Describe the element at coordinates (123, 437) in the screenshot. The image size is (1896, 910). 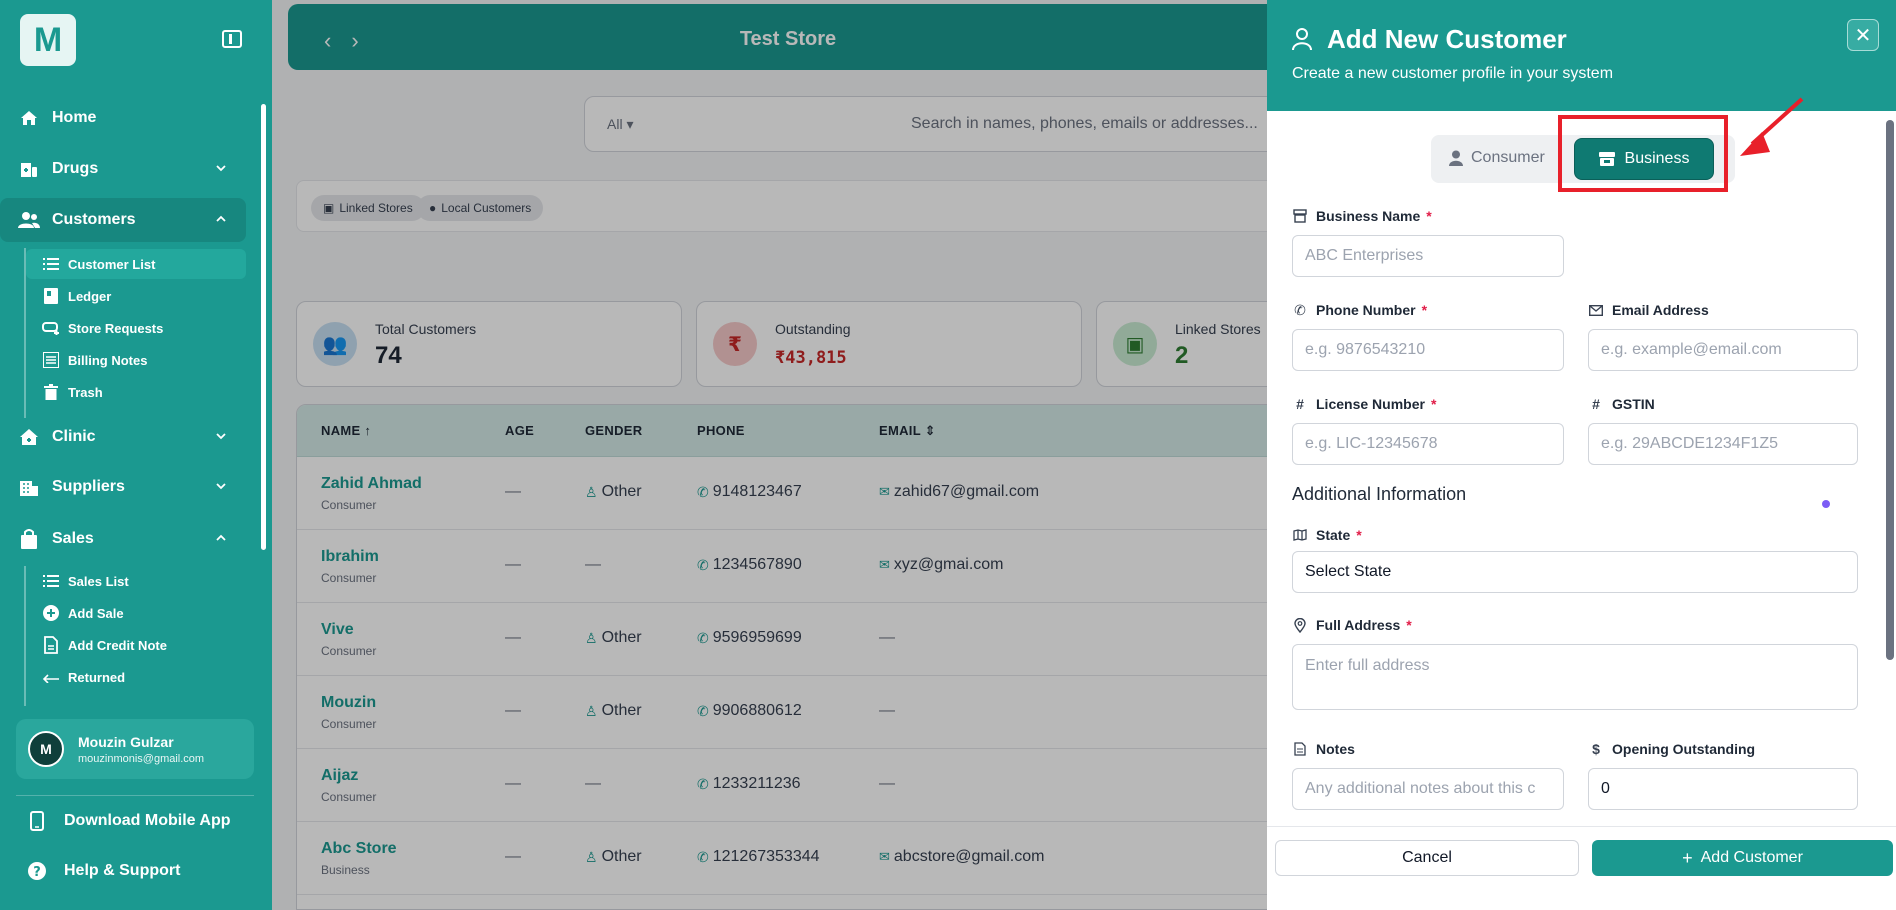
I see `sidebar-item-clinic: Clinic` at that location.